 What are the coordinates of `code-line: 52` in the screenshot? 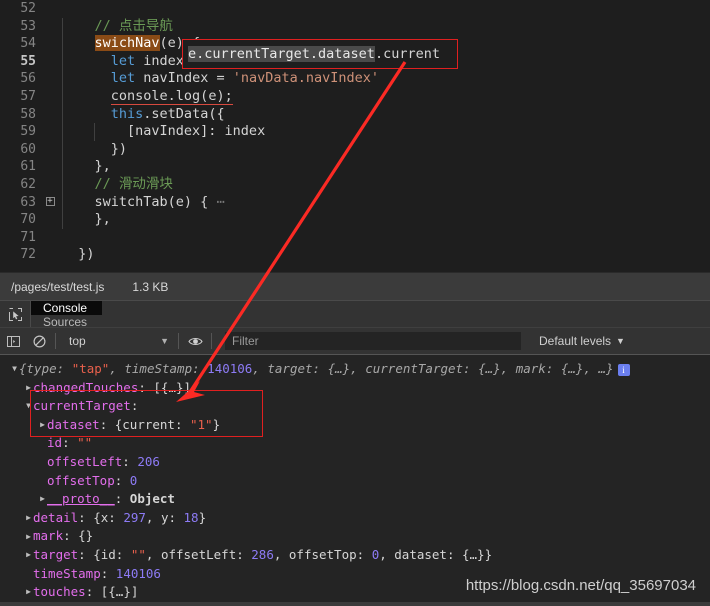 It's located at (355, 9).